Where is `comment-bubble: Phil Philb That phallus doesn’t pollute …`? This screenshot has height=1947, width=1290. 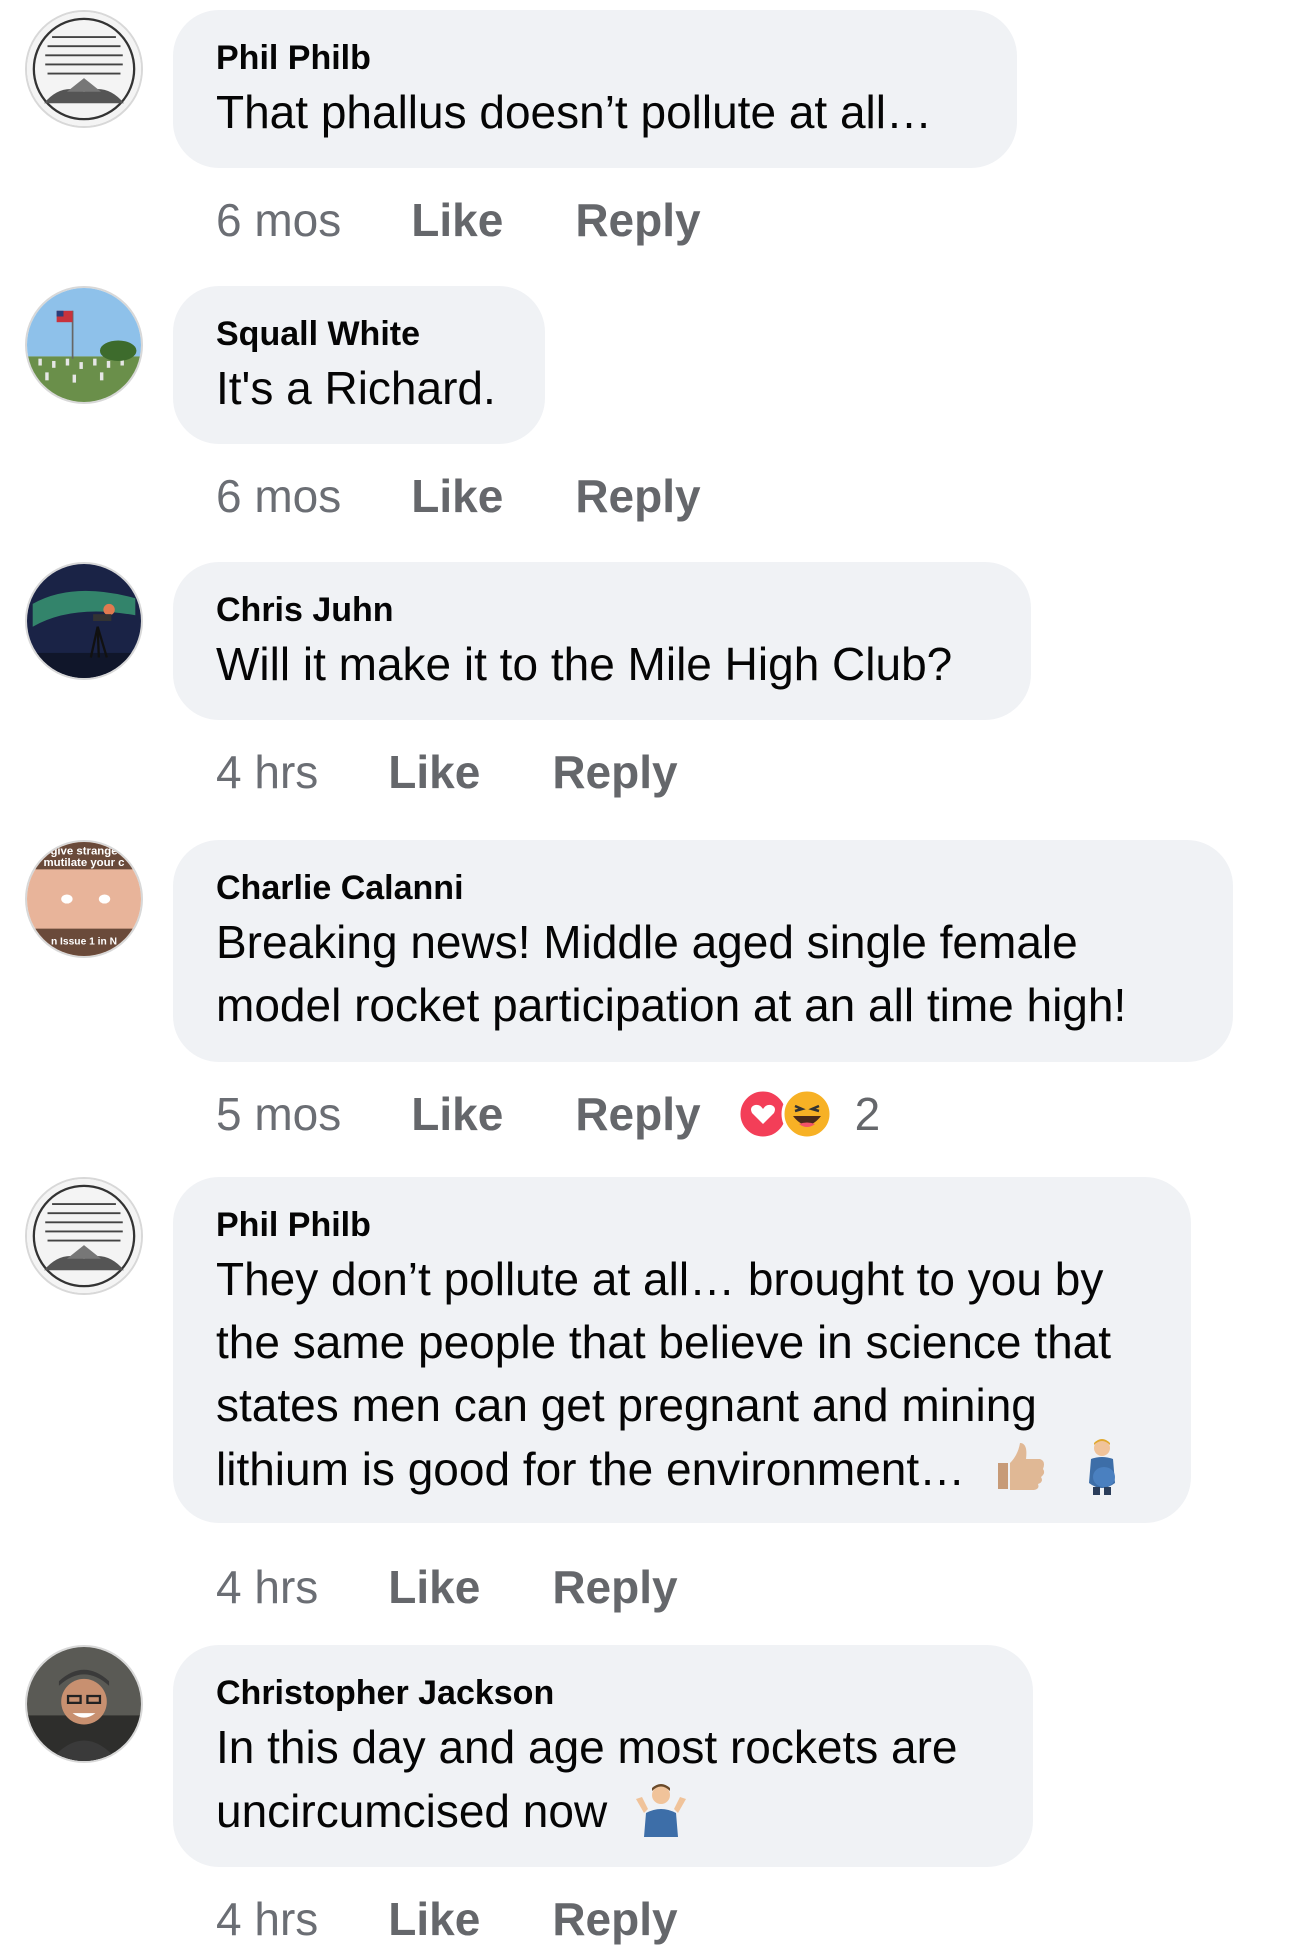
comment-bubble: Phil Philb That phallus doesn’t pollute … is located at coordinates (595, 89).